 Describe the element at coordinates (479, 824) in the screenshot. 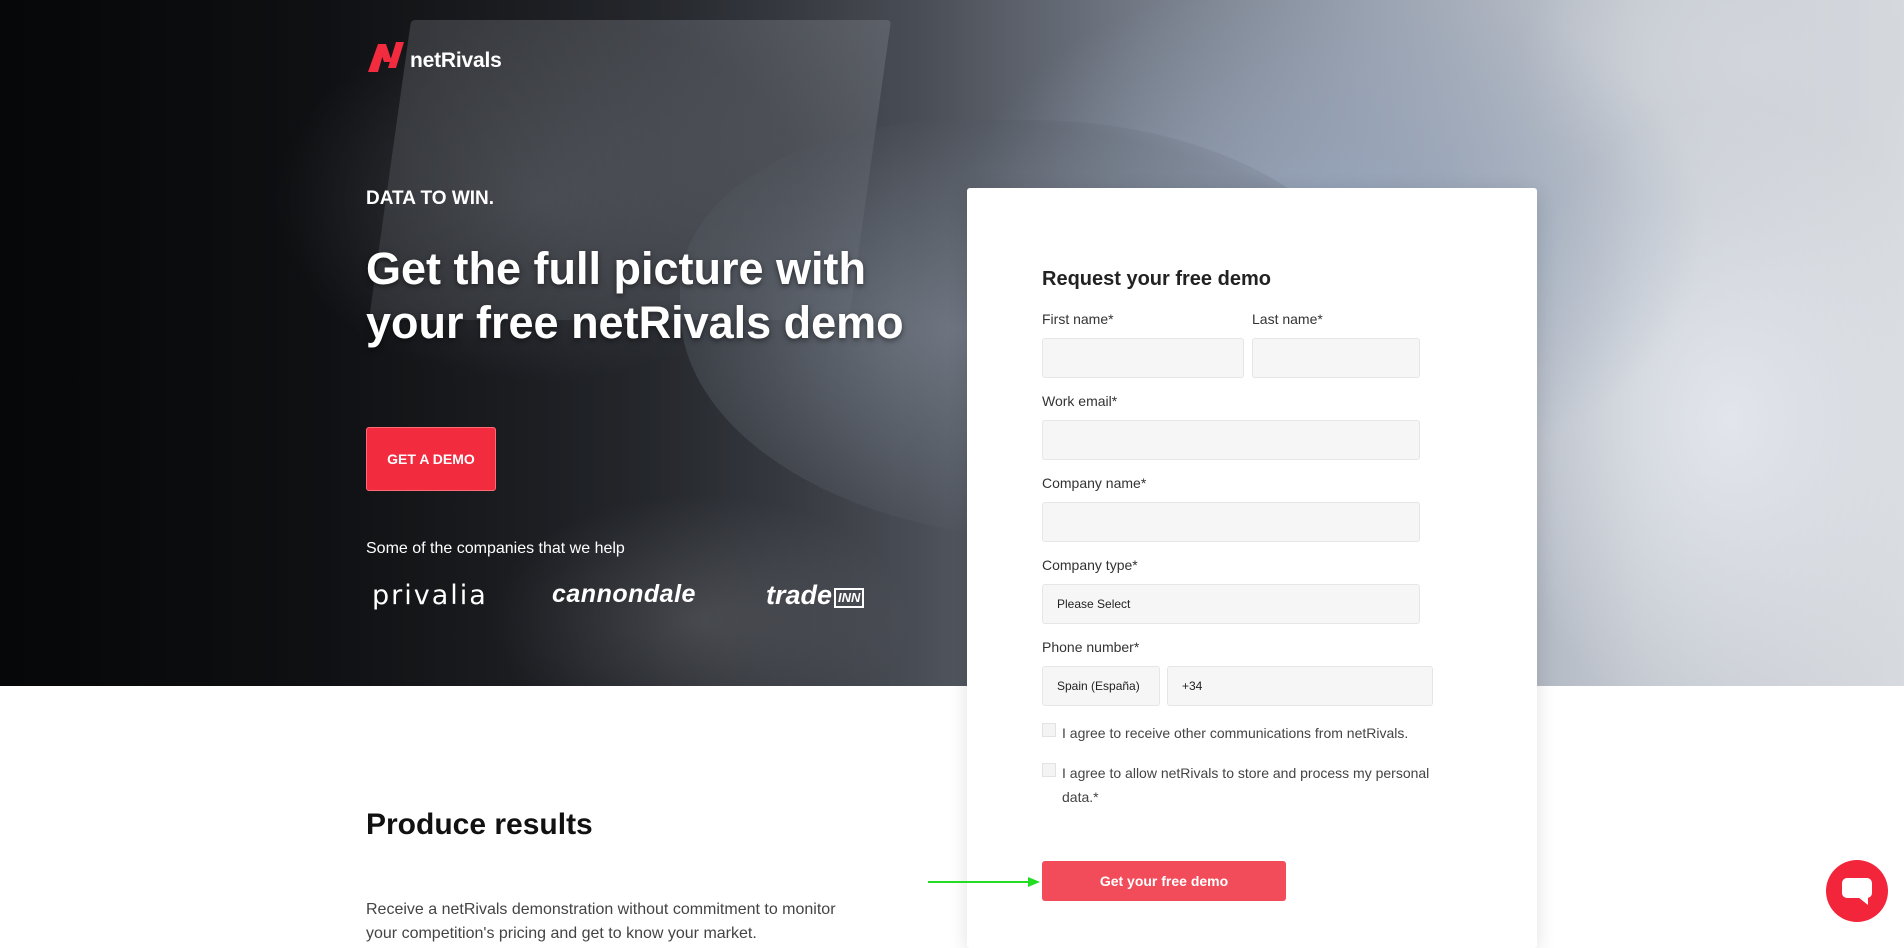

I see `section-title: Produce results` at that location.